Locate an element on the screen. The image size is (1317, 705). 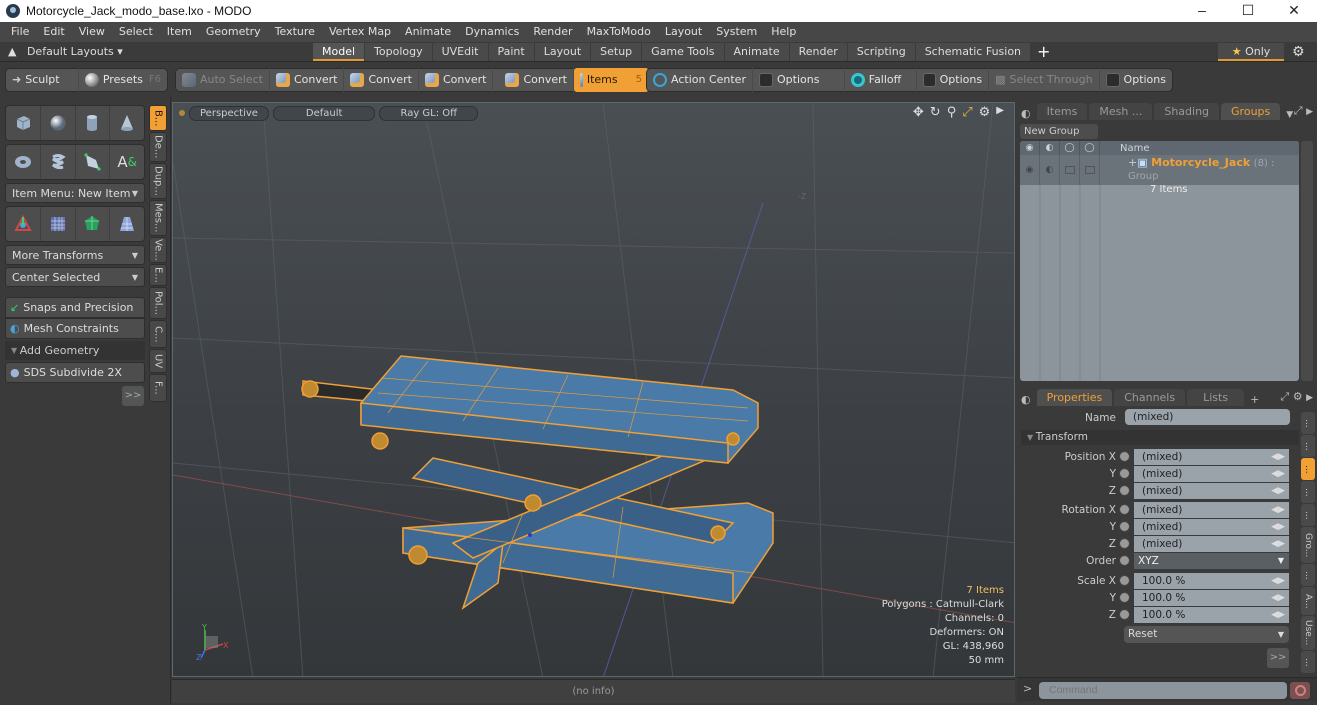
falloff-options-button: Options is located at coordinates (953, 80).